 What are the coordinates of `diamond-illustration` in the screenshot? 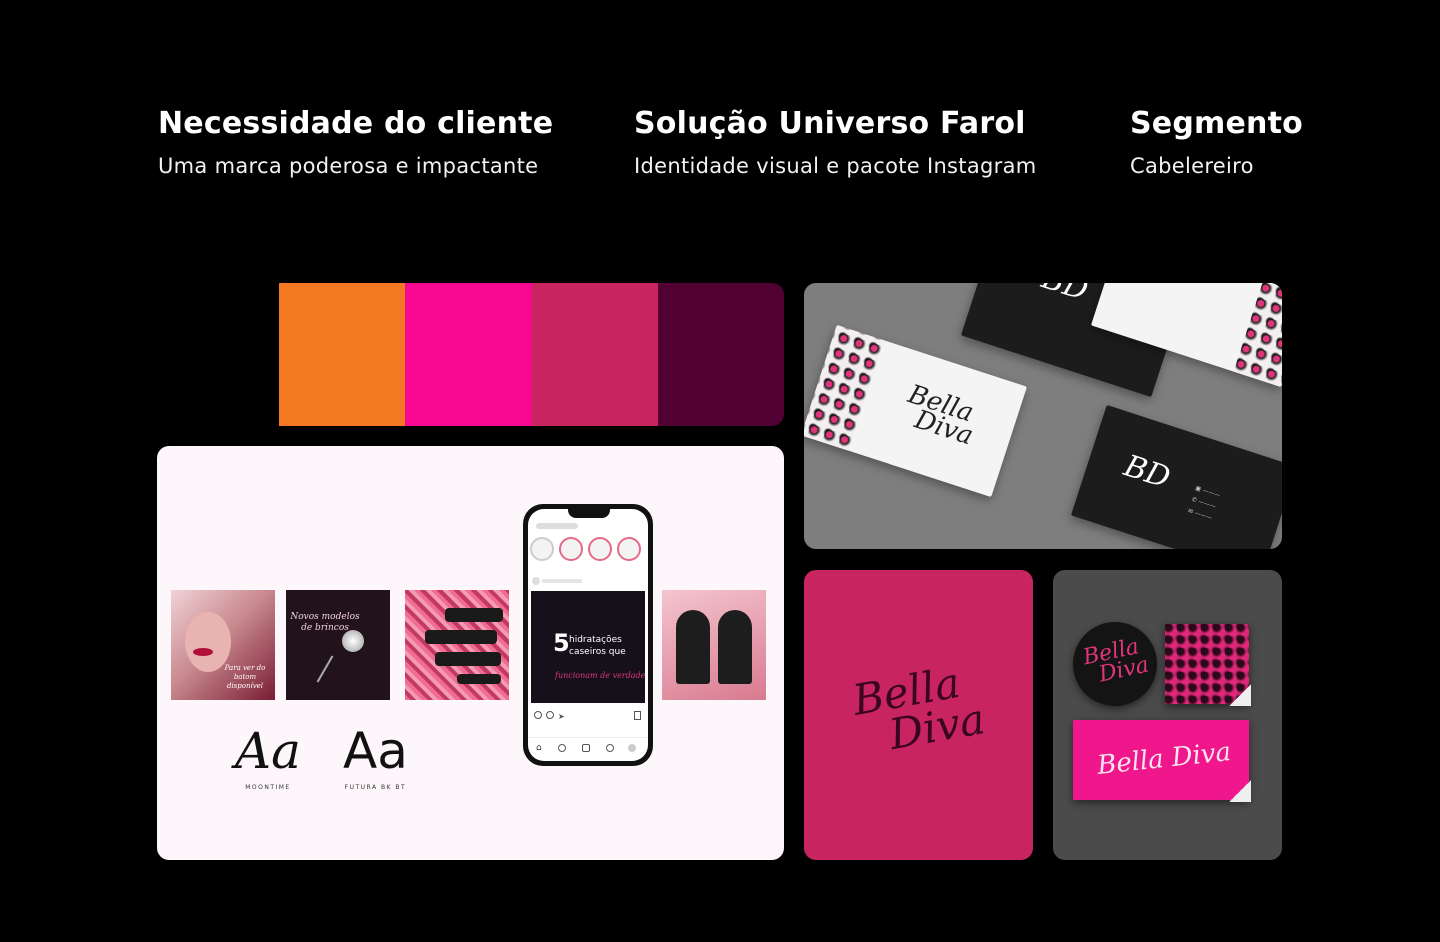 It's located at (353, 641).